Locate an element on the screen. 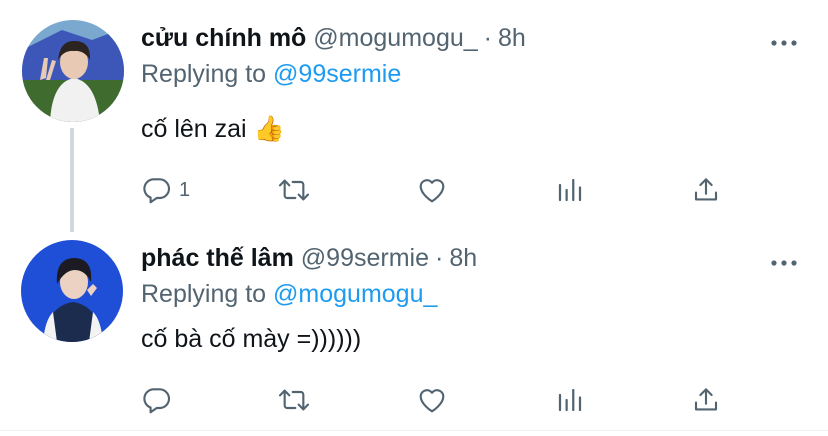 The image size is (828, 436). tweet-header: phác thế lâm @99sermie · 8h is located at coordinates (309, 258).